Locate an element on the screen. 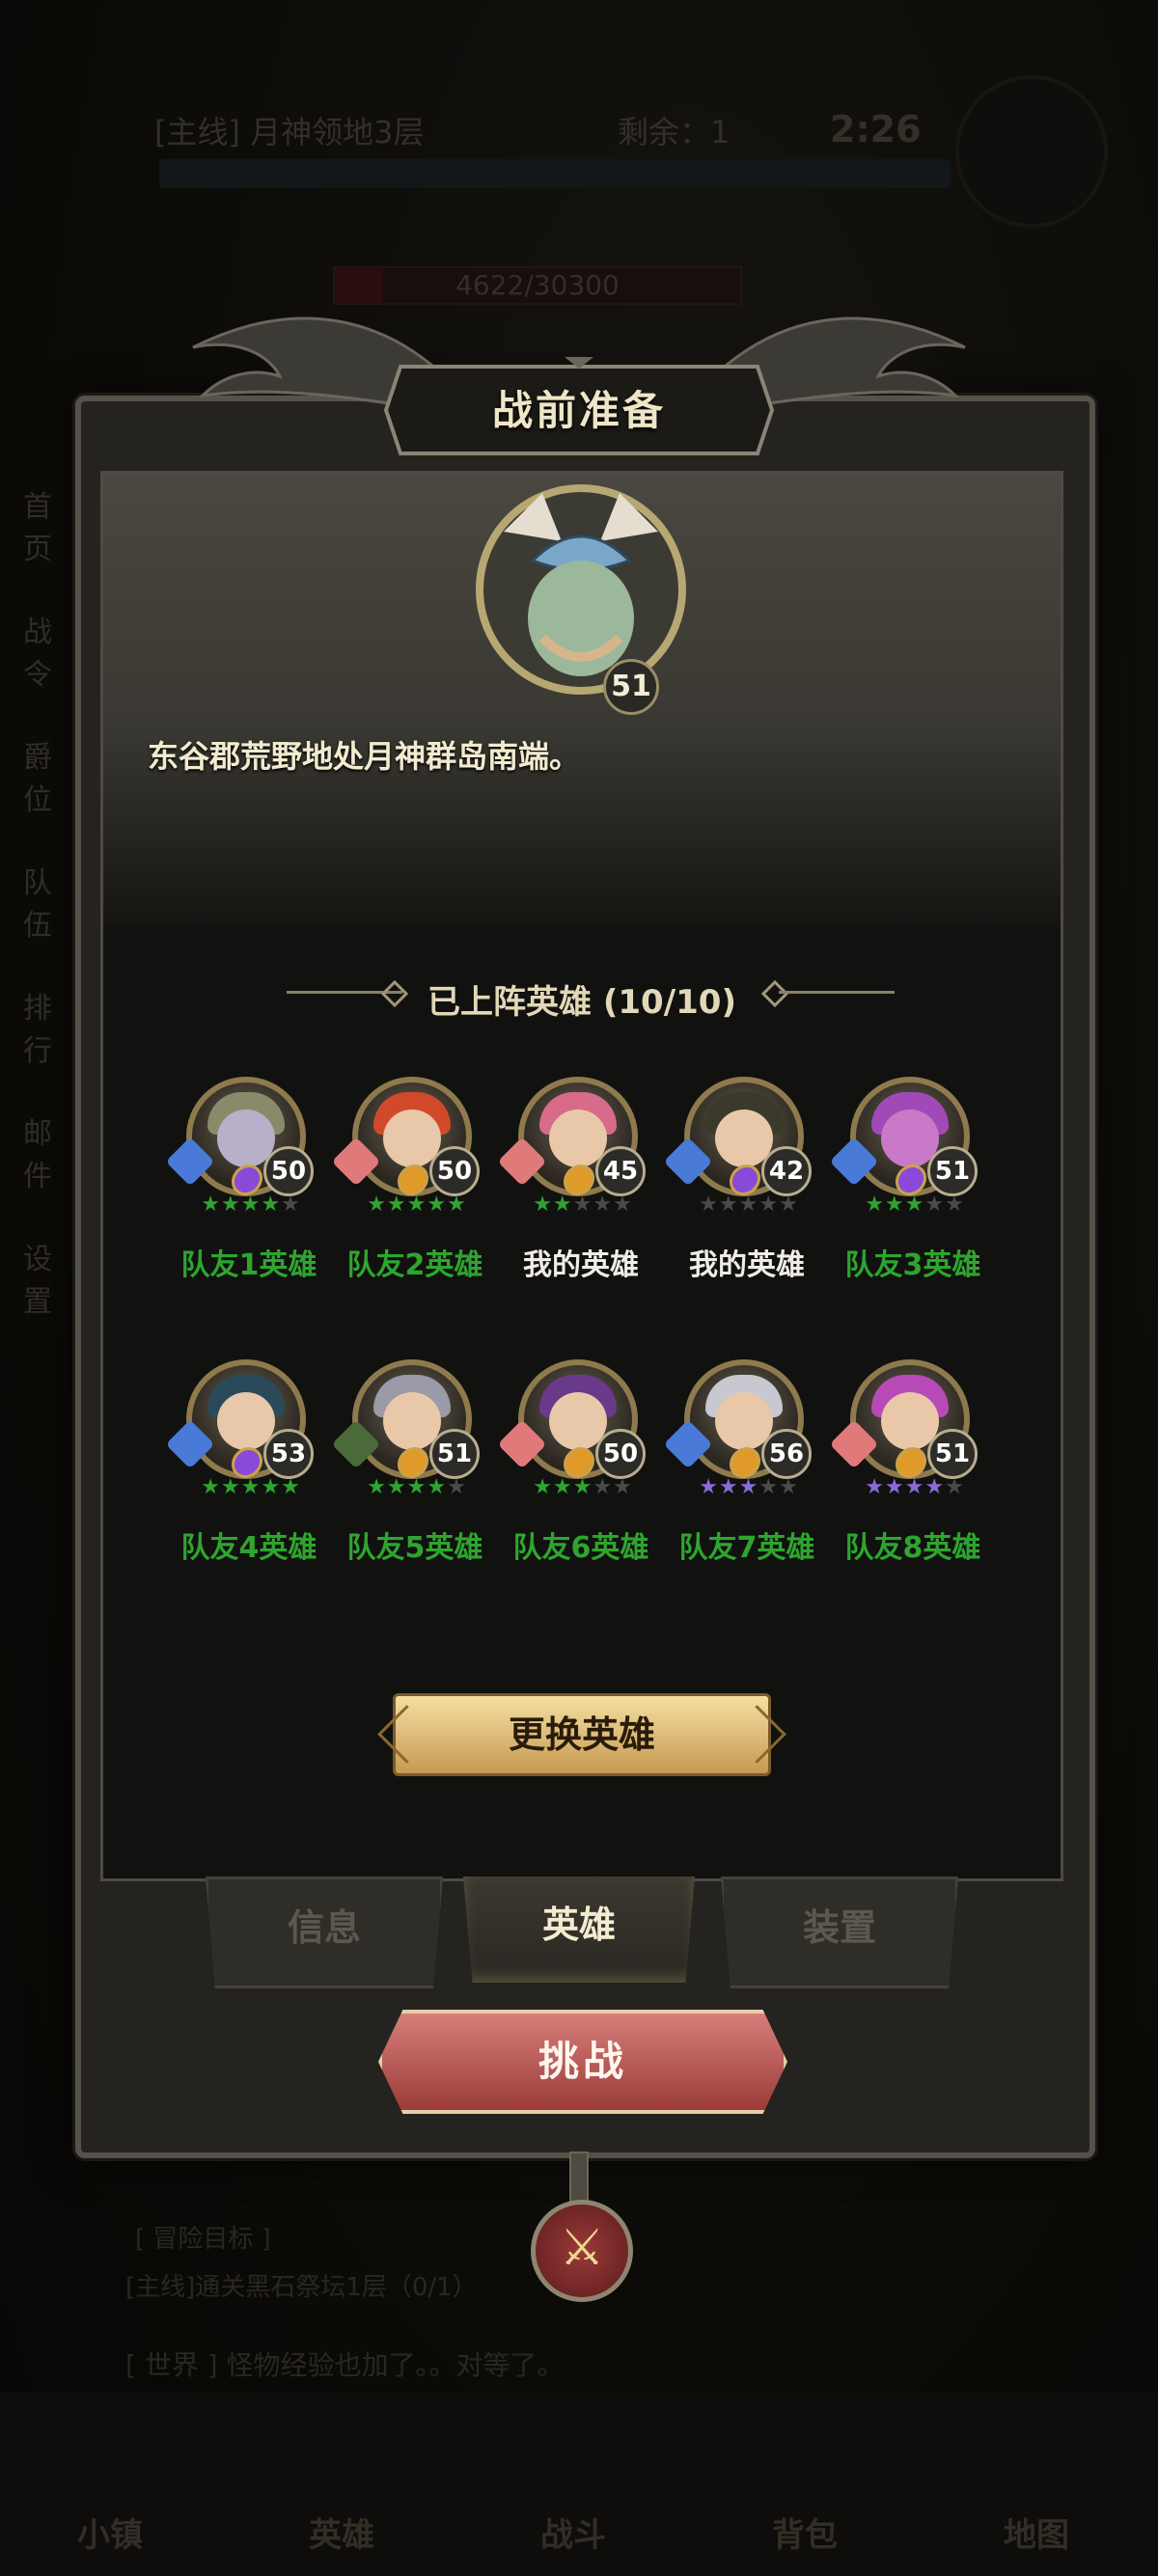  swap-heroes-button: 更换英雄 is located at coordinates (582, 1735).